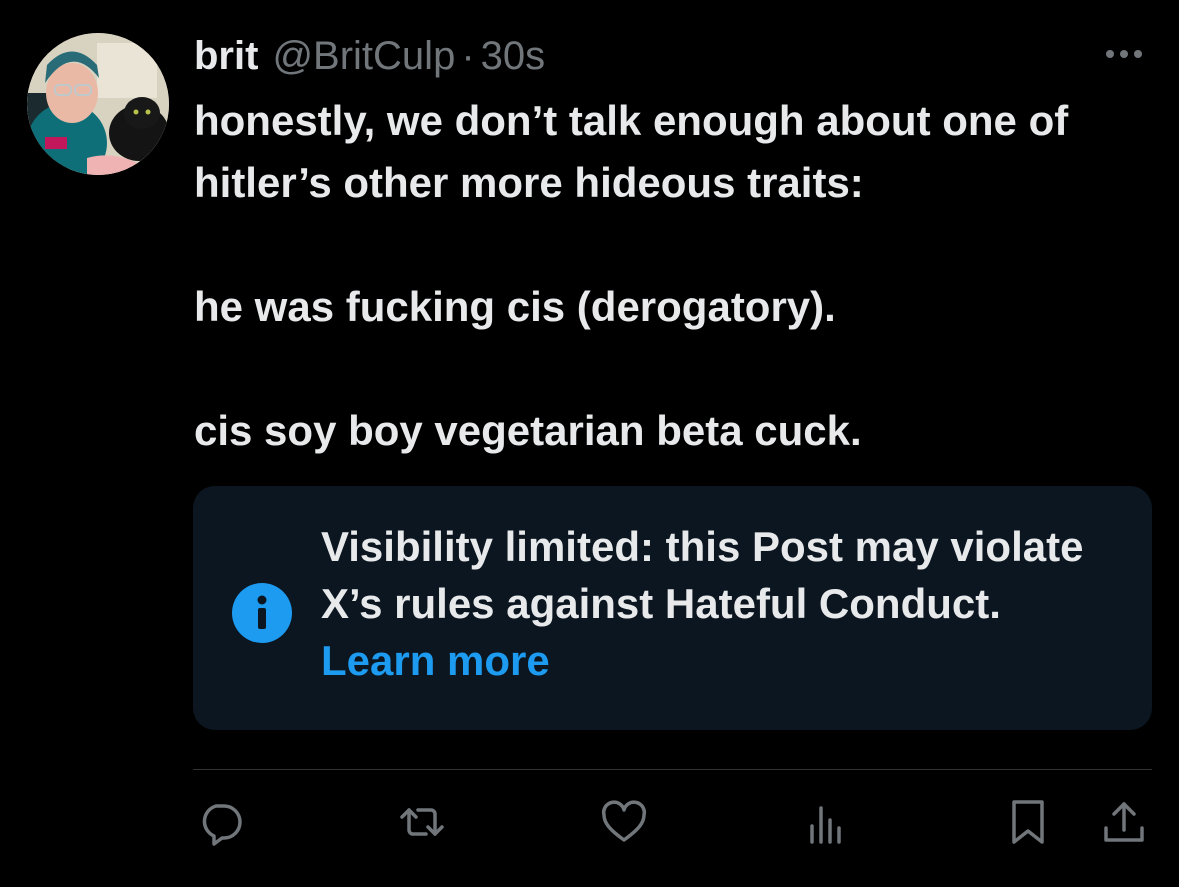  I want to click on post-paragraph: cis soy boy vegetarian beta cuck., so click(528, 430).